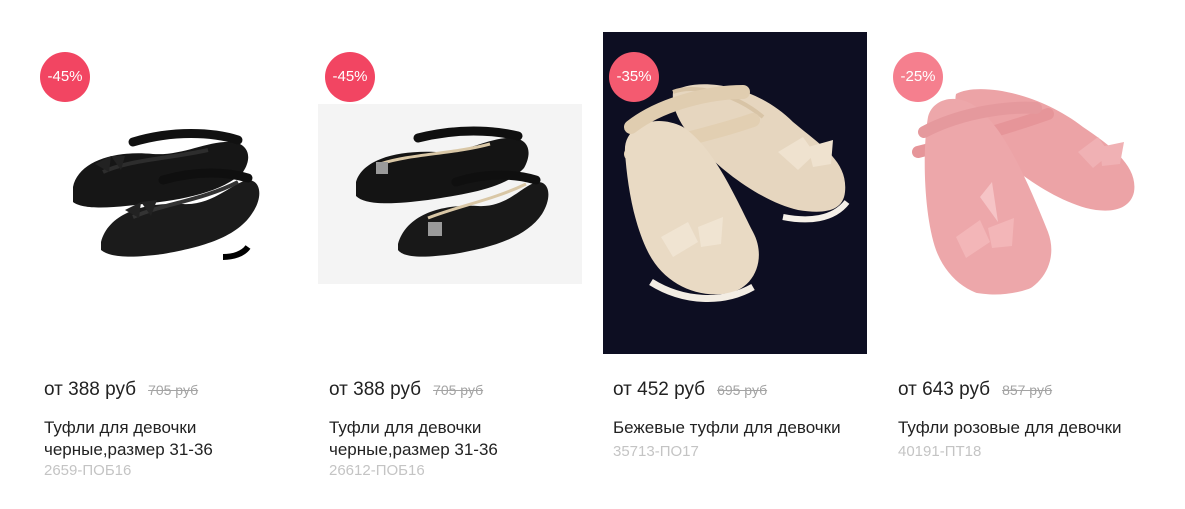  I want to click on discount-badge: -25%, so click(918, 77).